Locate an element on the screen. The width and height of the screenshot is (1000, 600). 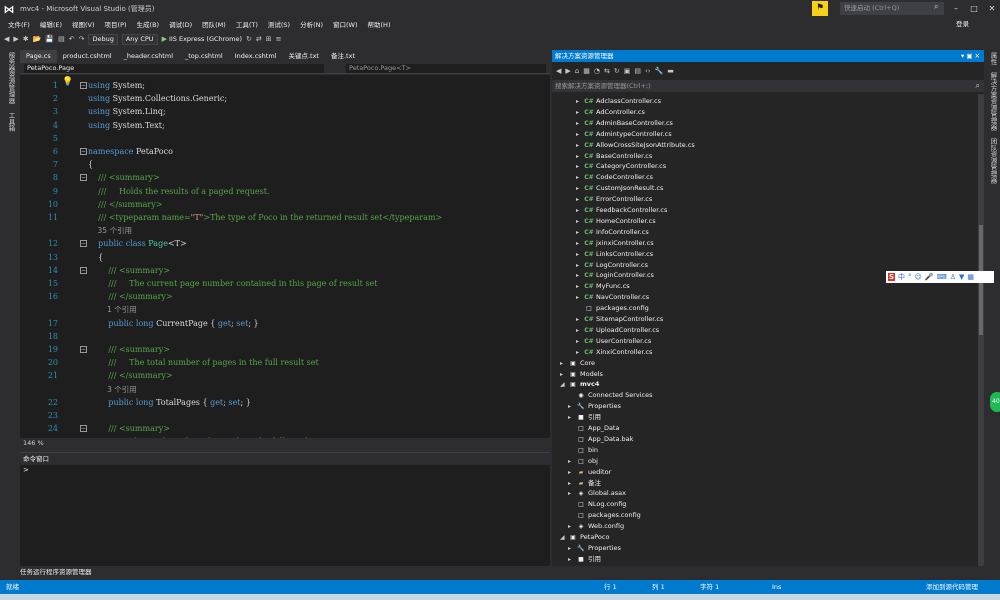
tree-item: ▸ ■ 引用 is located at coordinates (584, 559).